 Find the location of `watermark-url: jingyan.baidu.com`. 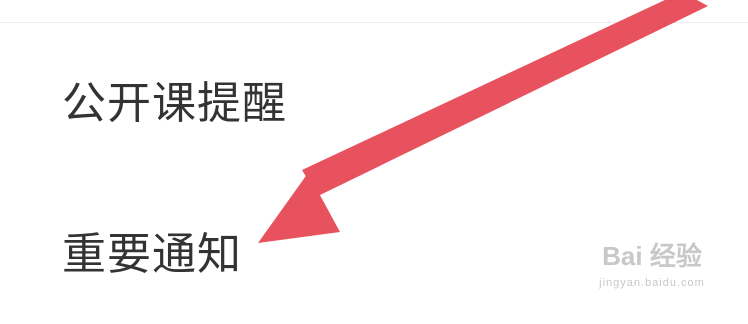

watermark-url: jingyan.baidu.com is located at coordinates (652, 282).